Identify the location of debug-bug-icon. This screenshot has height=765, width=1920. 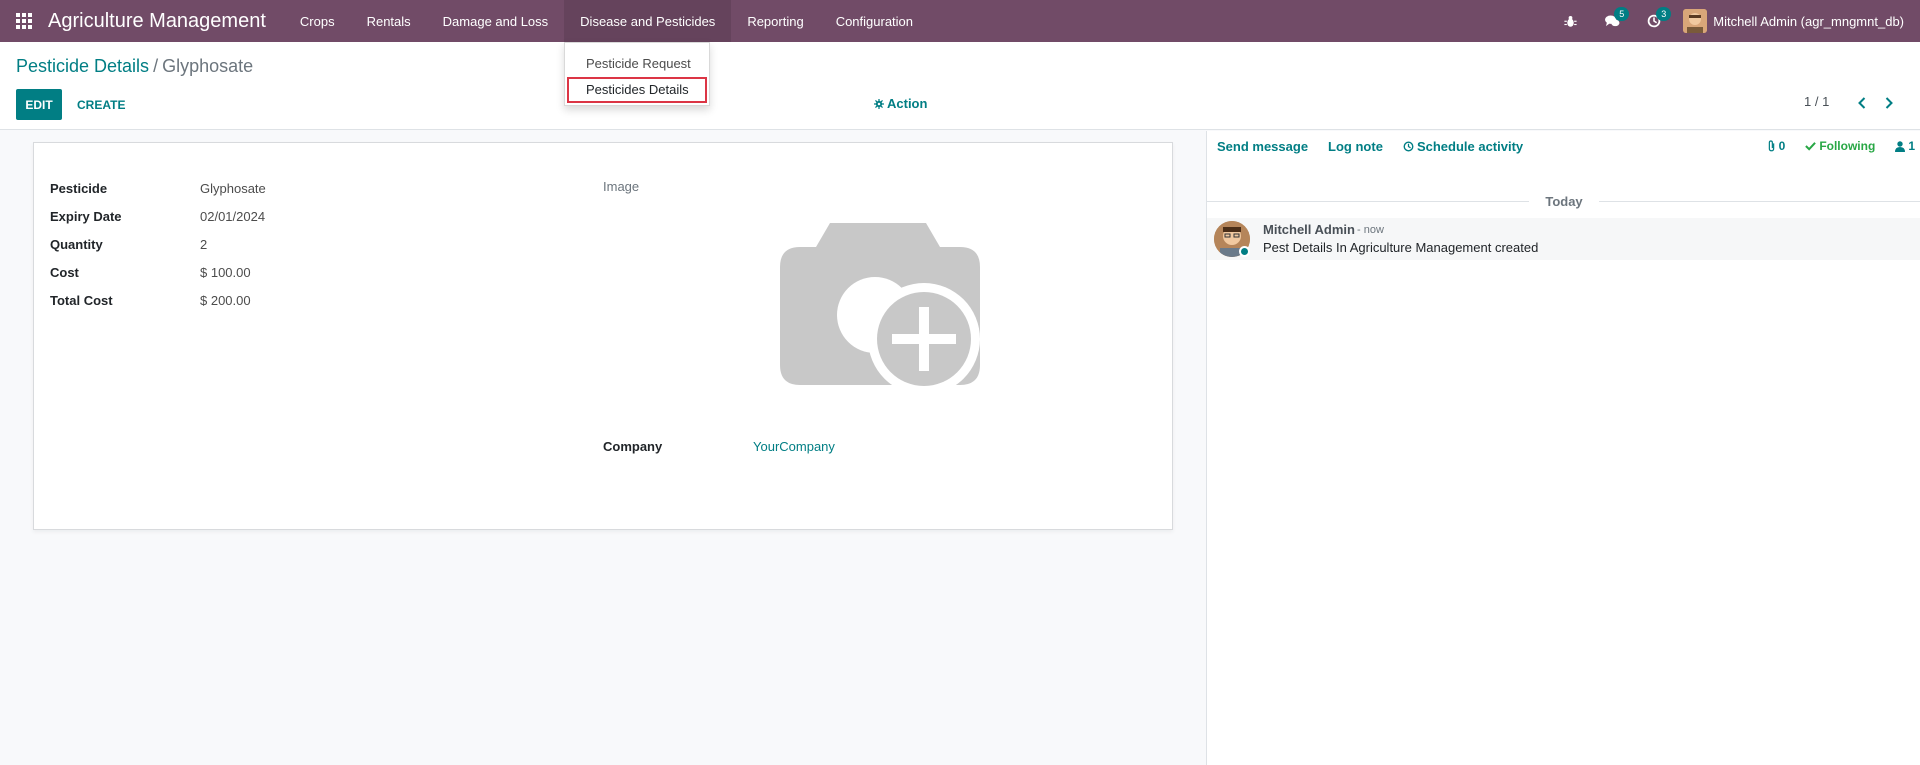
(1570, 21).